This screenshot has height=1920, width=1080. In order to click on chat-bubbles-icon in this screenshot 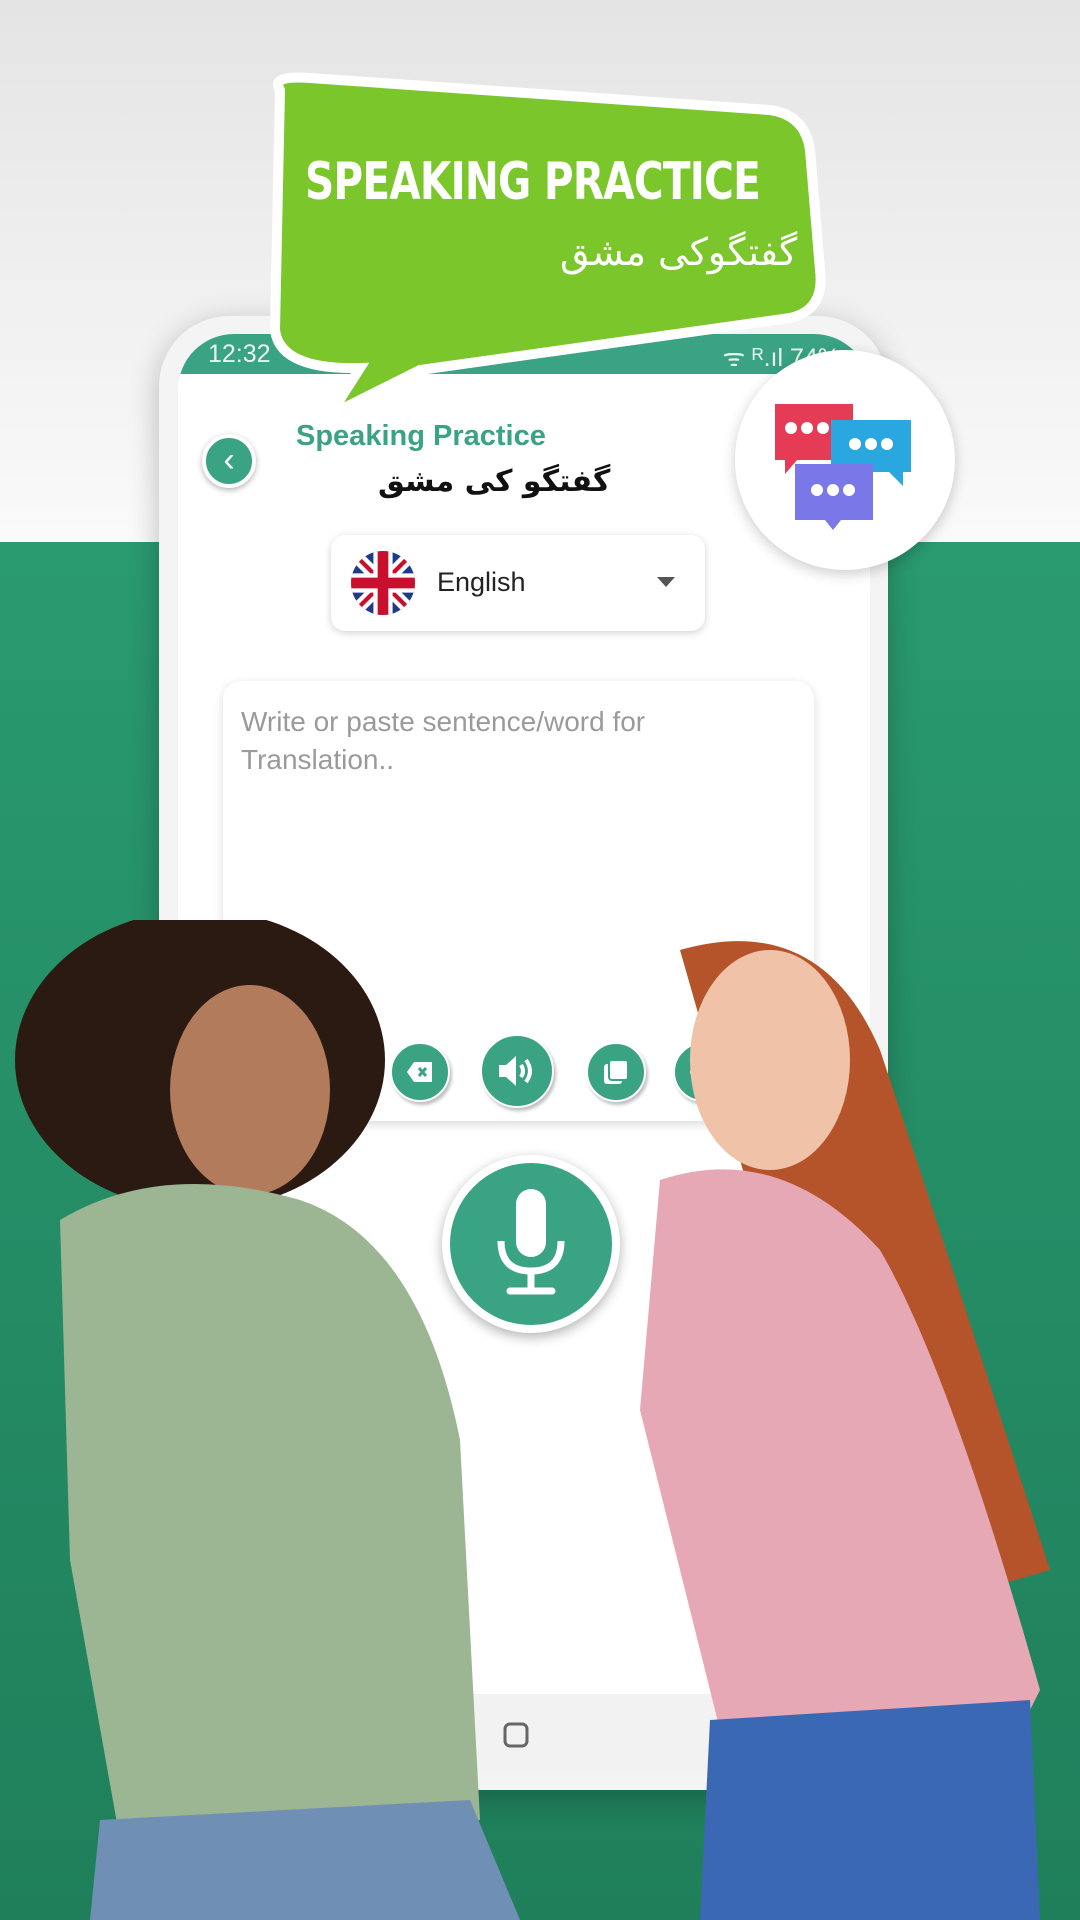, I will do `click(843, 467)`.